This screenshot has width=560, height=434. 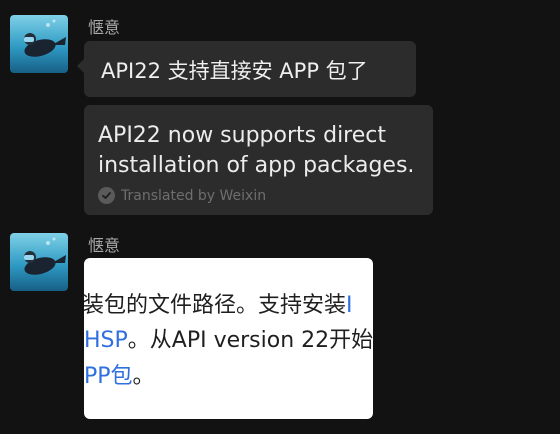 What do you see at coordinates (194, 195) in the screenshot?
I see `translation-credit-label: Translated by Weixin` at bounding box center [194, 195].